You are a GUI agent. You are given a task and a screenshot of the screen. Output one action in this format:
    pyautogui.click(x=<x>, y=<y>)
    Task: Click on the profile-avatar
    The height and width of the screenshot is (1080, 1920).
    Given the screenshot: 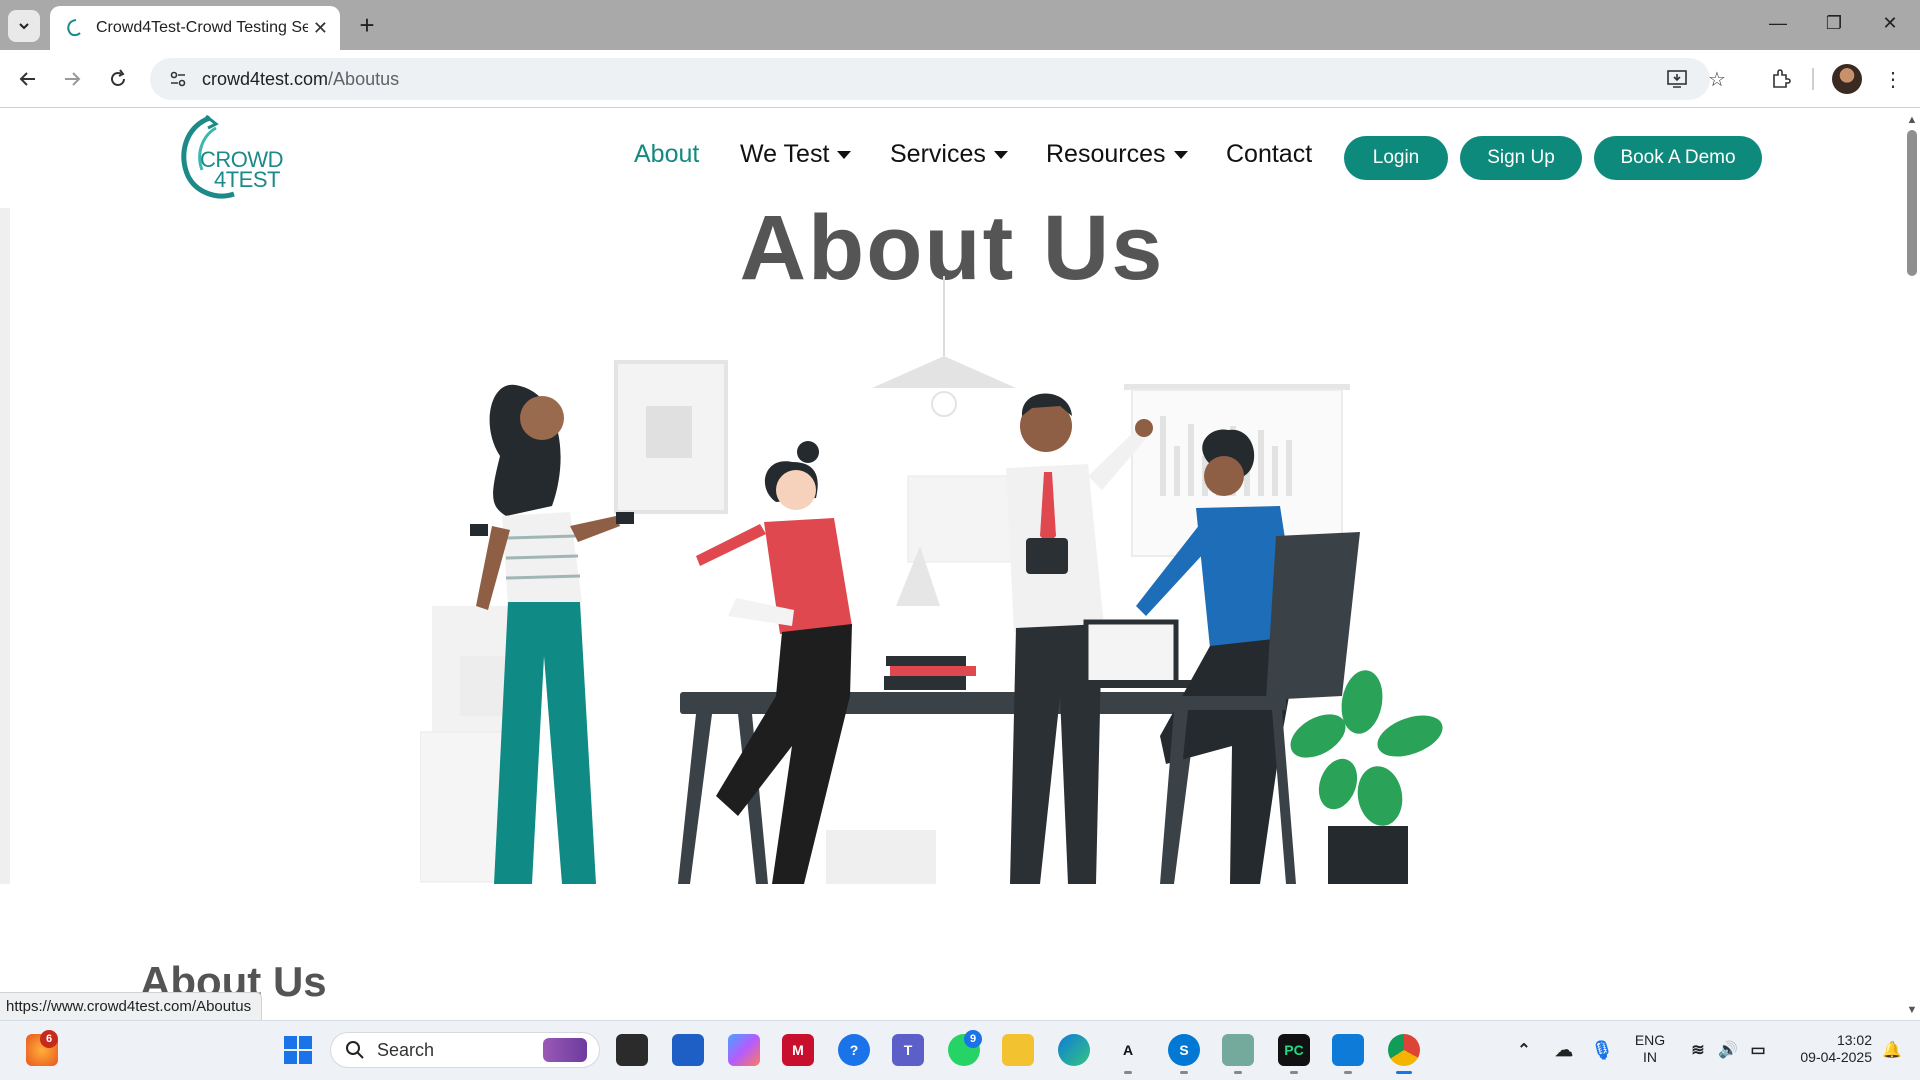 What is the action you would take?
    pyautogui.click(x=1847, y=79)
    